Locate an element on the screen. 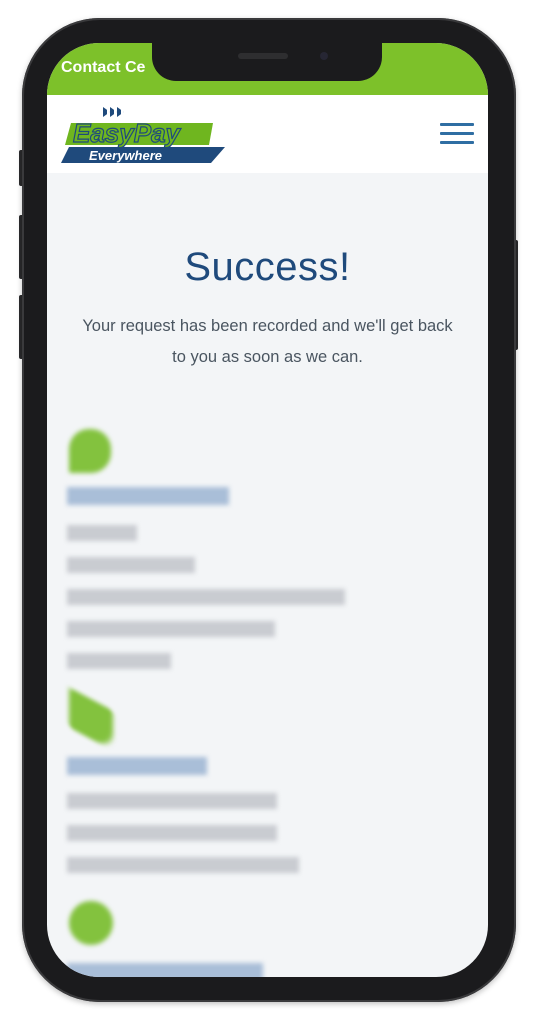 This screenshot has width=538, height=1024. logo-text-easypay: EasyPay is located at coordinates (127, 133).